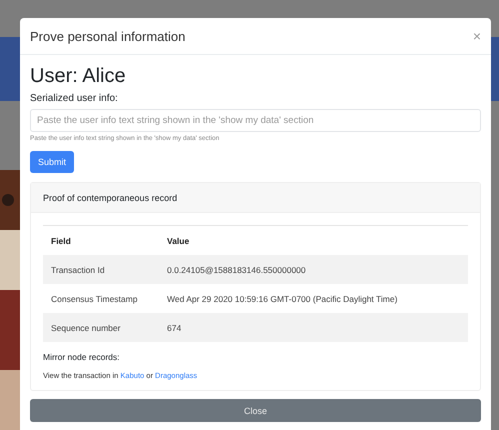 Image resolution: width=499 pixels, height=430 pixels. I want to click on mirror-heading: Mirror node records:, so click(82, 357).